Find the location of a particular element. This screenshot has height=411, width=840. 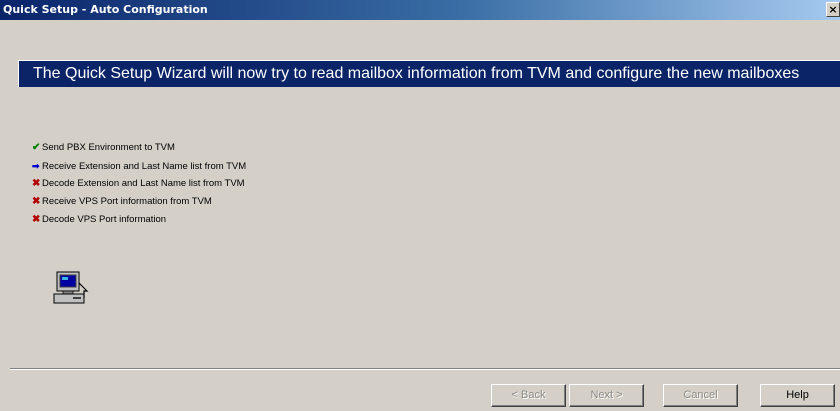

help-button: Help is located at coordinates (797, 395).